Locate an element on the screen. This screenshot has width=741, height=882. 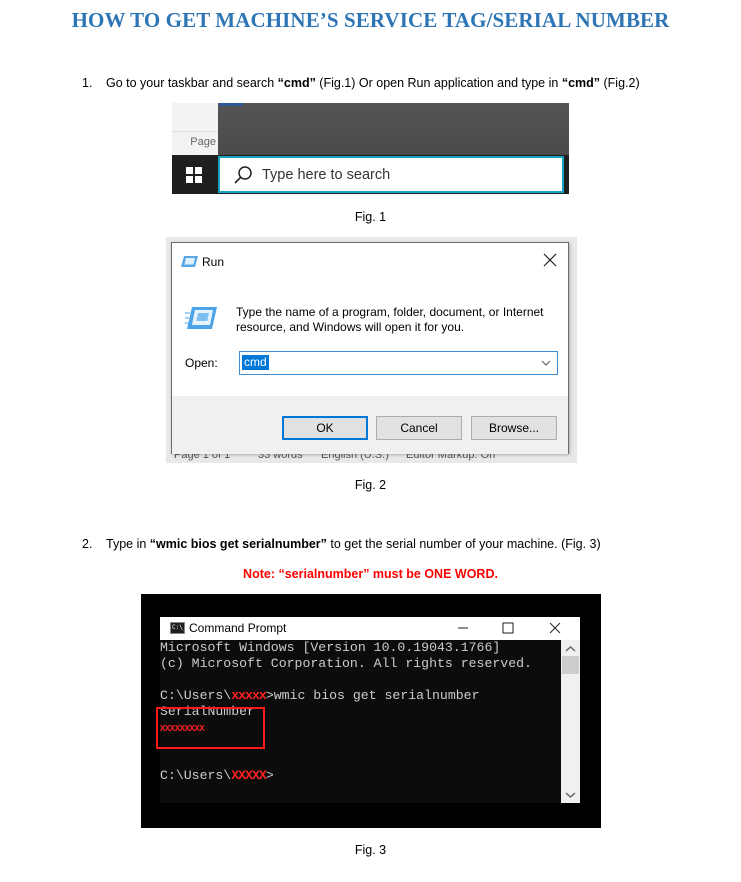
run-app-icon is located at coordinates (189, 261).